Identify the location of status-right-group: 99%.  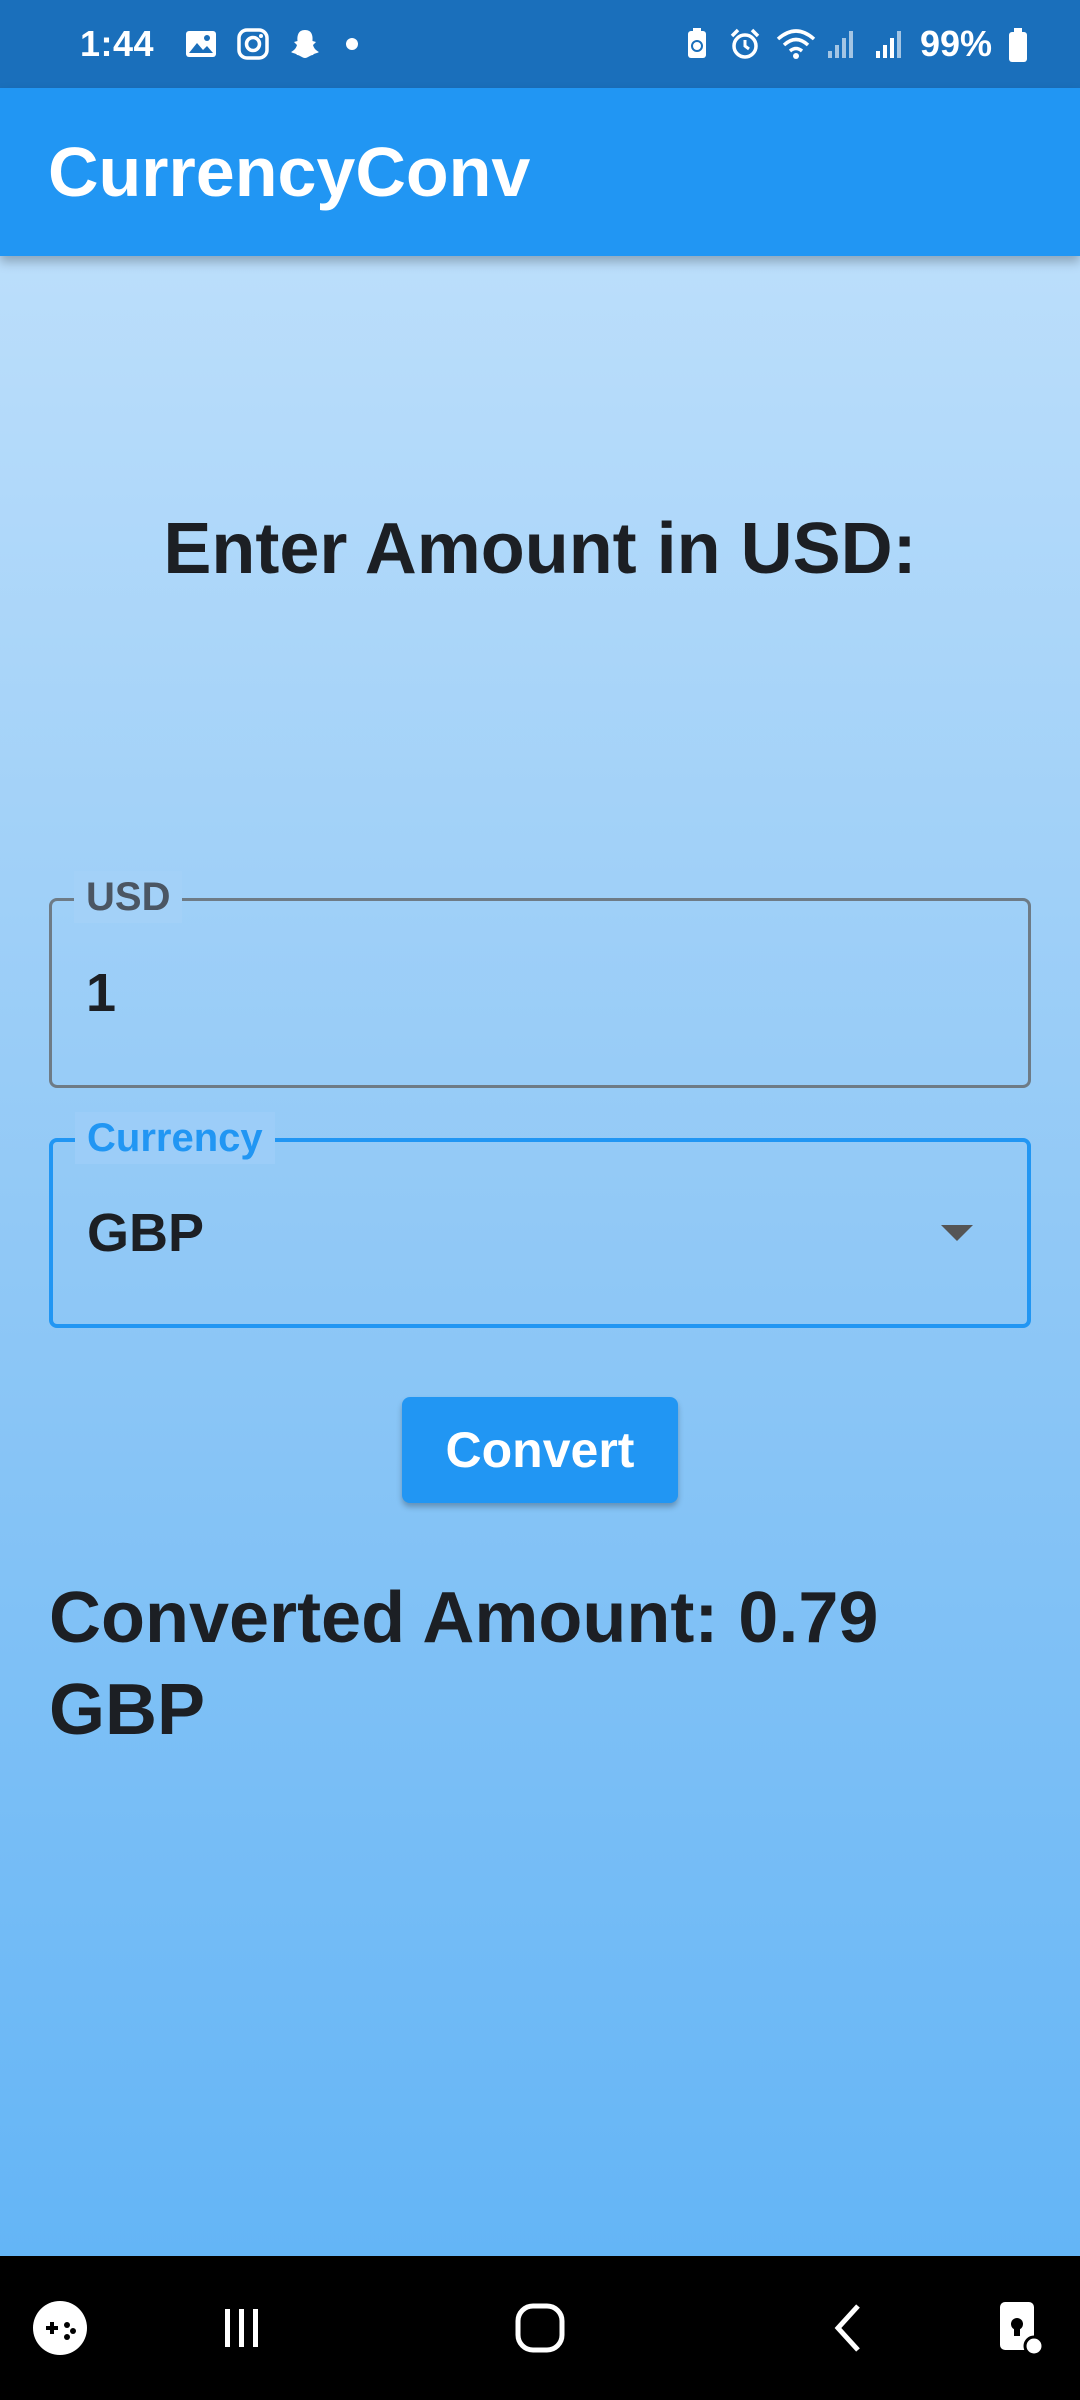
(860, 44).